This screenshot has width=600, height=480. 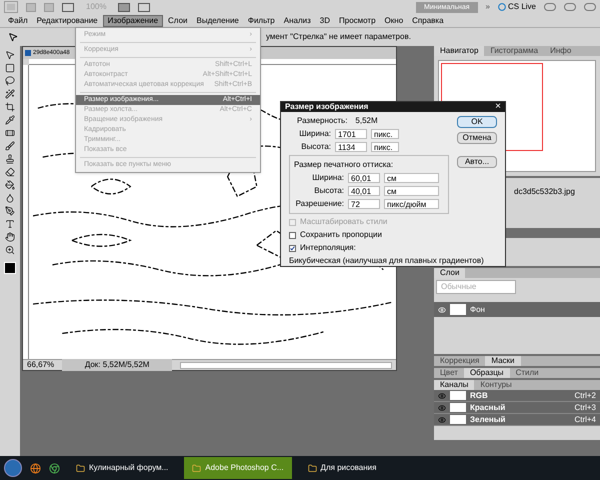 What do you see at coordinates (351, 147) in the screenshot?
I see `input-field: 1134` at bounding box center [351, 147].